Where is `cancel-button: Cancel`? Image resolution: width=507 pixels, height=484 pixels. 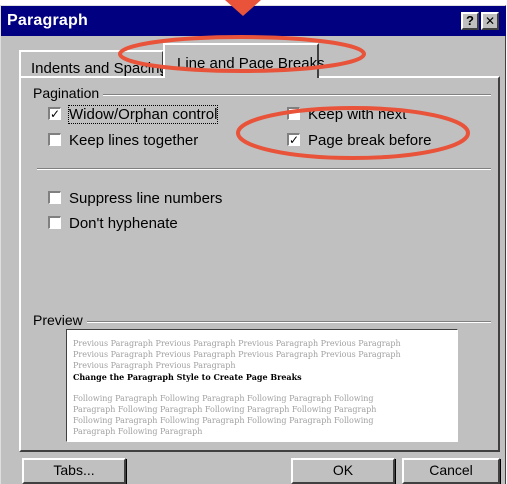
cancel-button: Cancel is located at coordinates (451, 471).